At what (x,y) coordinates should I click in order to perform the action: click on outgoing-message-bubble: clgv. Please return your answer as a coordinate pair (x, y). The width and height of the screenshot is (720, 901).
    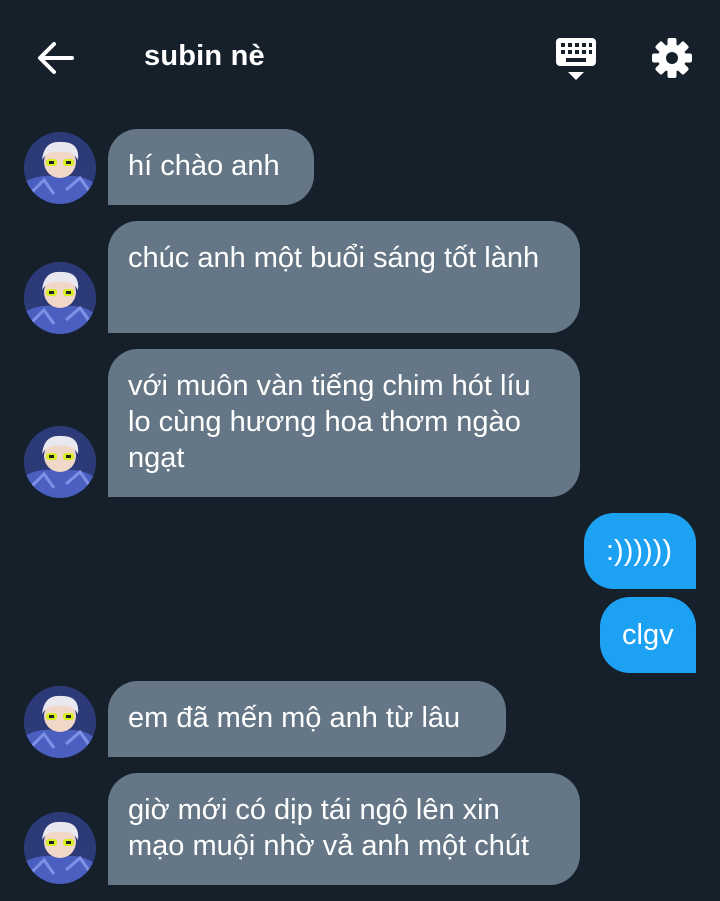
    Looking at the image, I should click on (648, 635).